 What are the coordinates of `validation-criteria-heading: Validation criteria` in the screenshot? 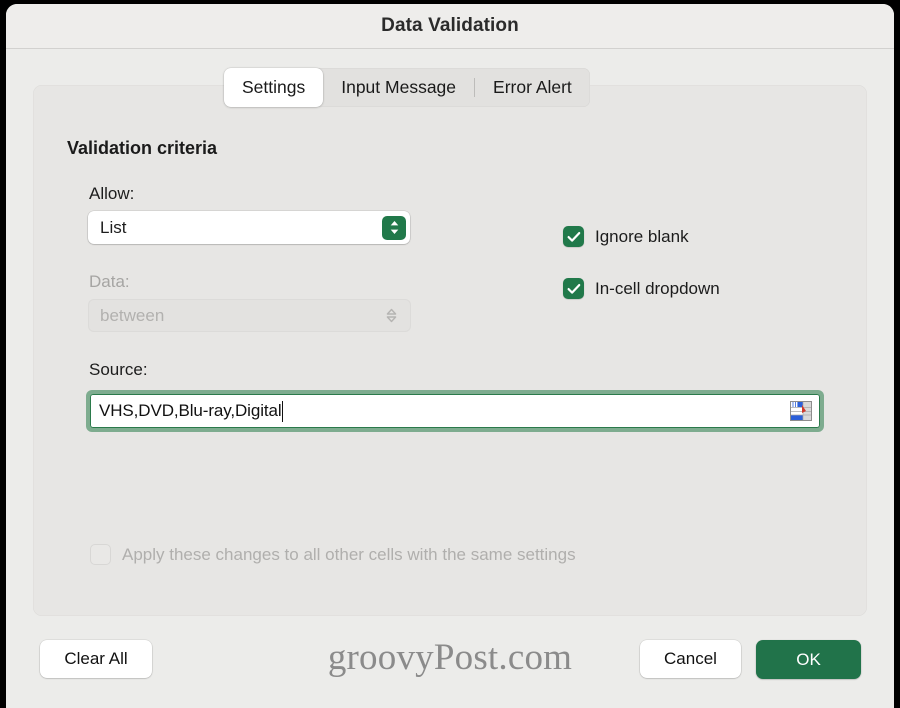 It's located at (142, 148).